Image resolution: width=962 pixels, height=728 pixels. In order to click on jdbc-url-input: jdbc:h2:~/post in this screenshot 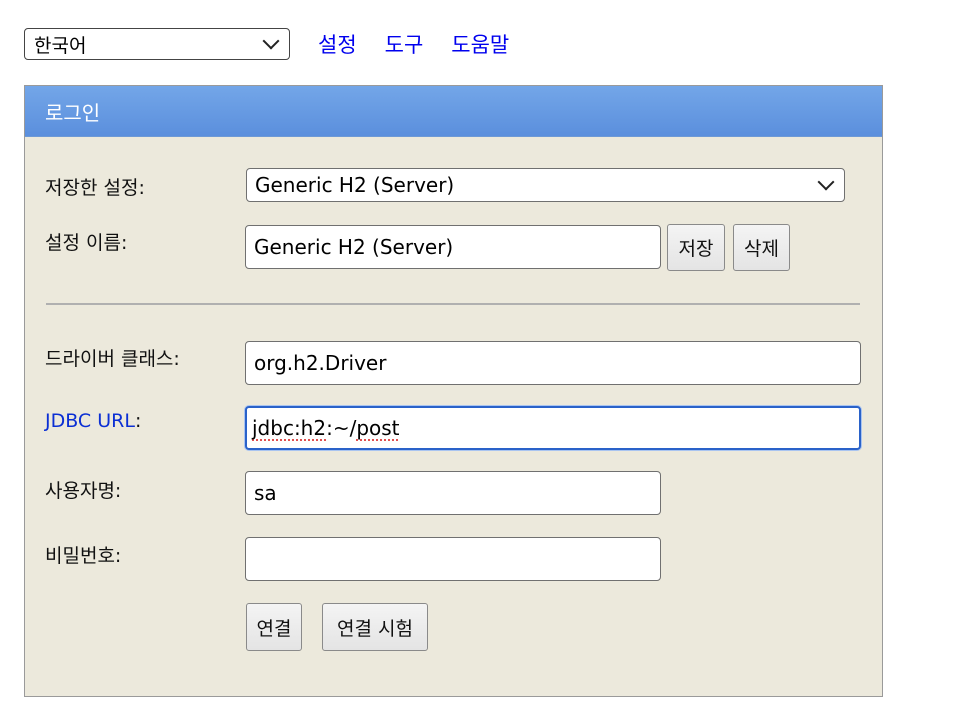, I will do `click(553, 428)`.